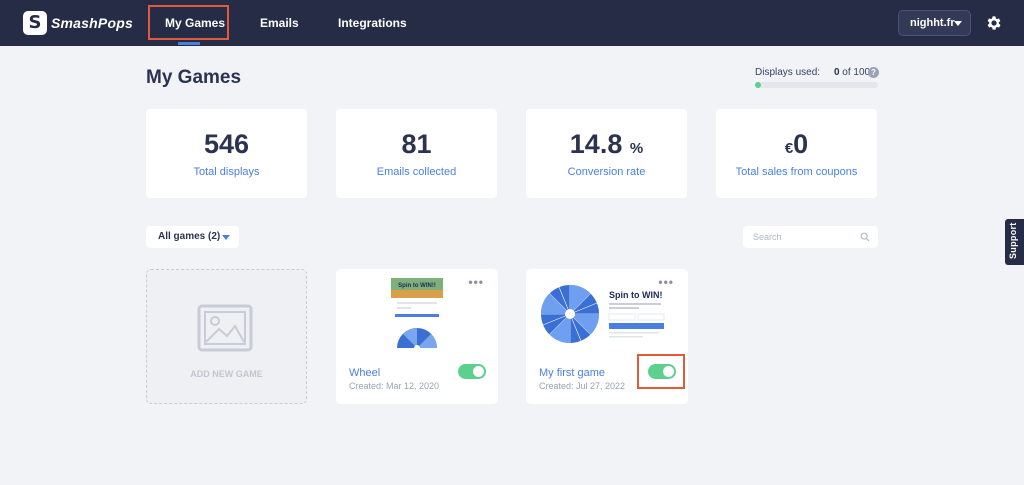  I want to click on usage-of: of 100, so click(856, 72).